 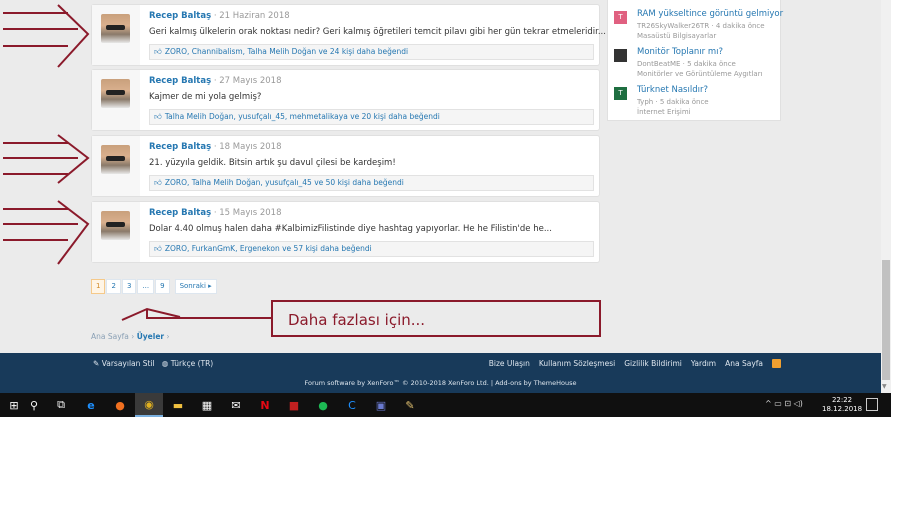 What do you see at coordinates (842, 409) in the screenshot?
I see `date: 18.12.2018` at bounding box center [842, 409].